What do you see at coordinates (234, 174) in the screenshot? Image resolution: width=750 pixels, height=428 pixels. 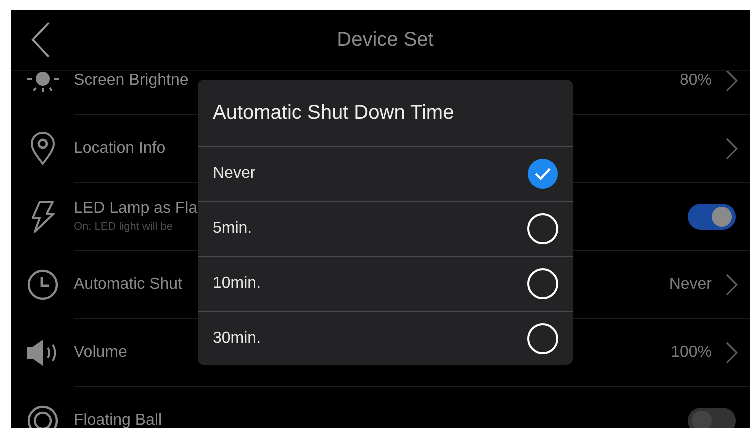 I see `option-label: Never` at bounding box center [234, 174].